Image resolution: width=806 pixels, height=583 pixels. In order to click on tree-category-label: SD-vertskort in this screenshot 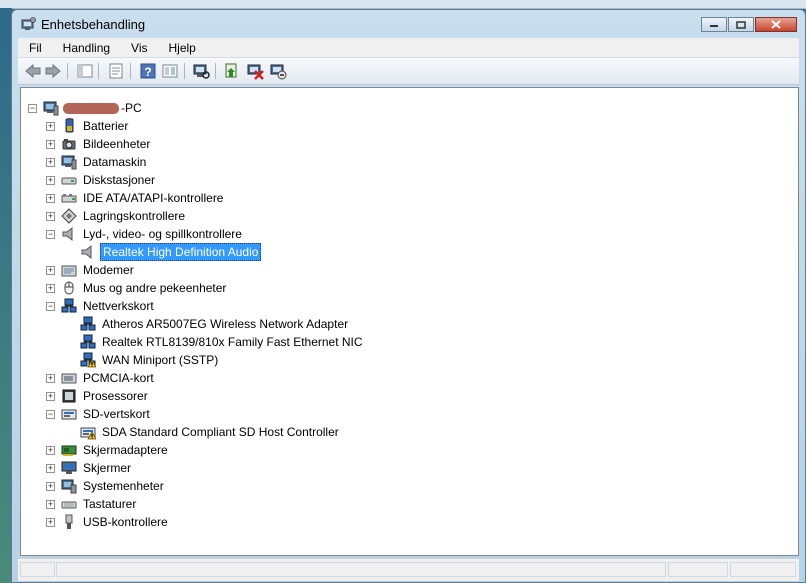, I will do `click(116, 414)`.